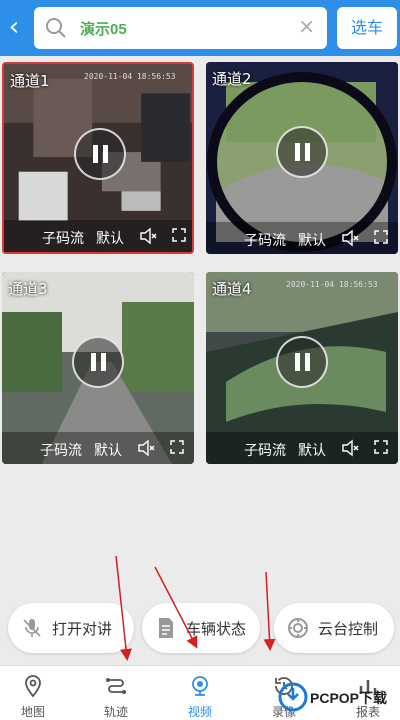 This screenshot has height=720, width=400. Describe the element at coordinates (306, 26) in the screenshot. I see `clear-icon: ×` at that location.